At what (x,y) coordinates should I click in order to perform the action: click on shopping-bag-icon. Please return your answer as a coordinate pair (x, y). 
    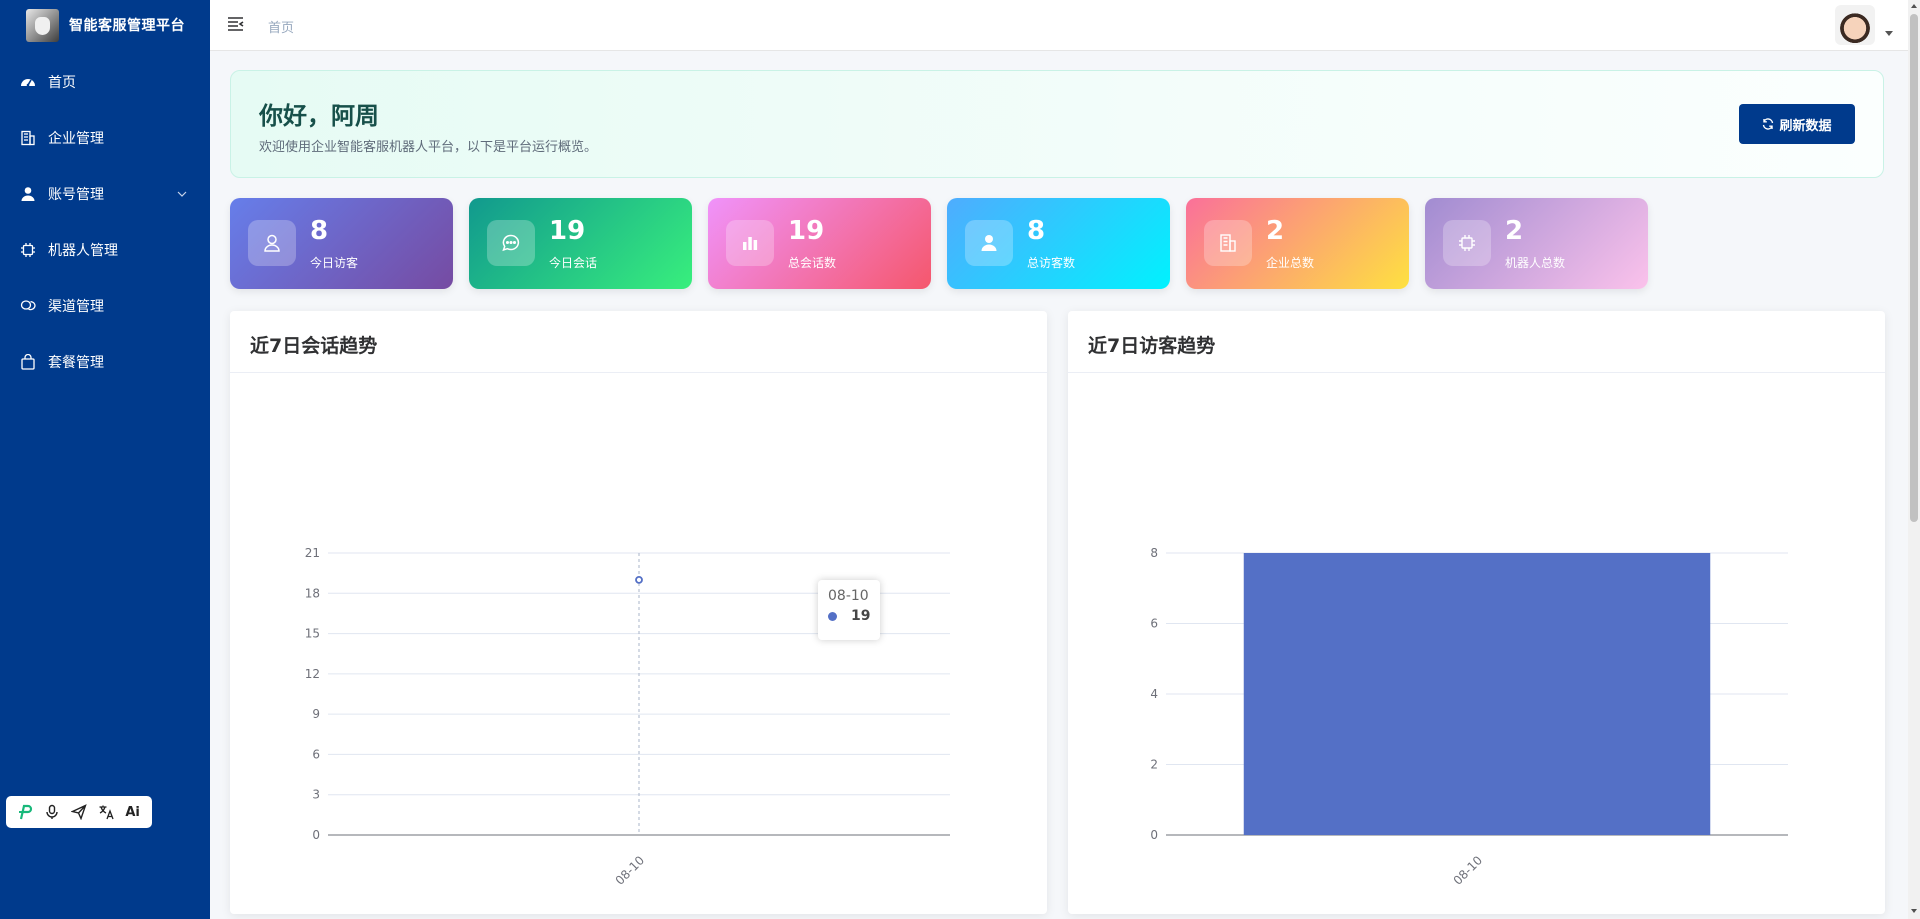
    Looking at the image, I should click on (28, 362).